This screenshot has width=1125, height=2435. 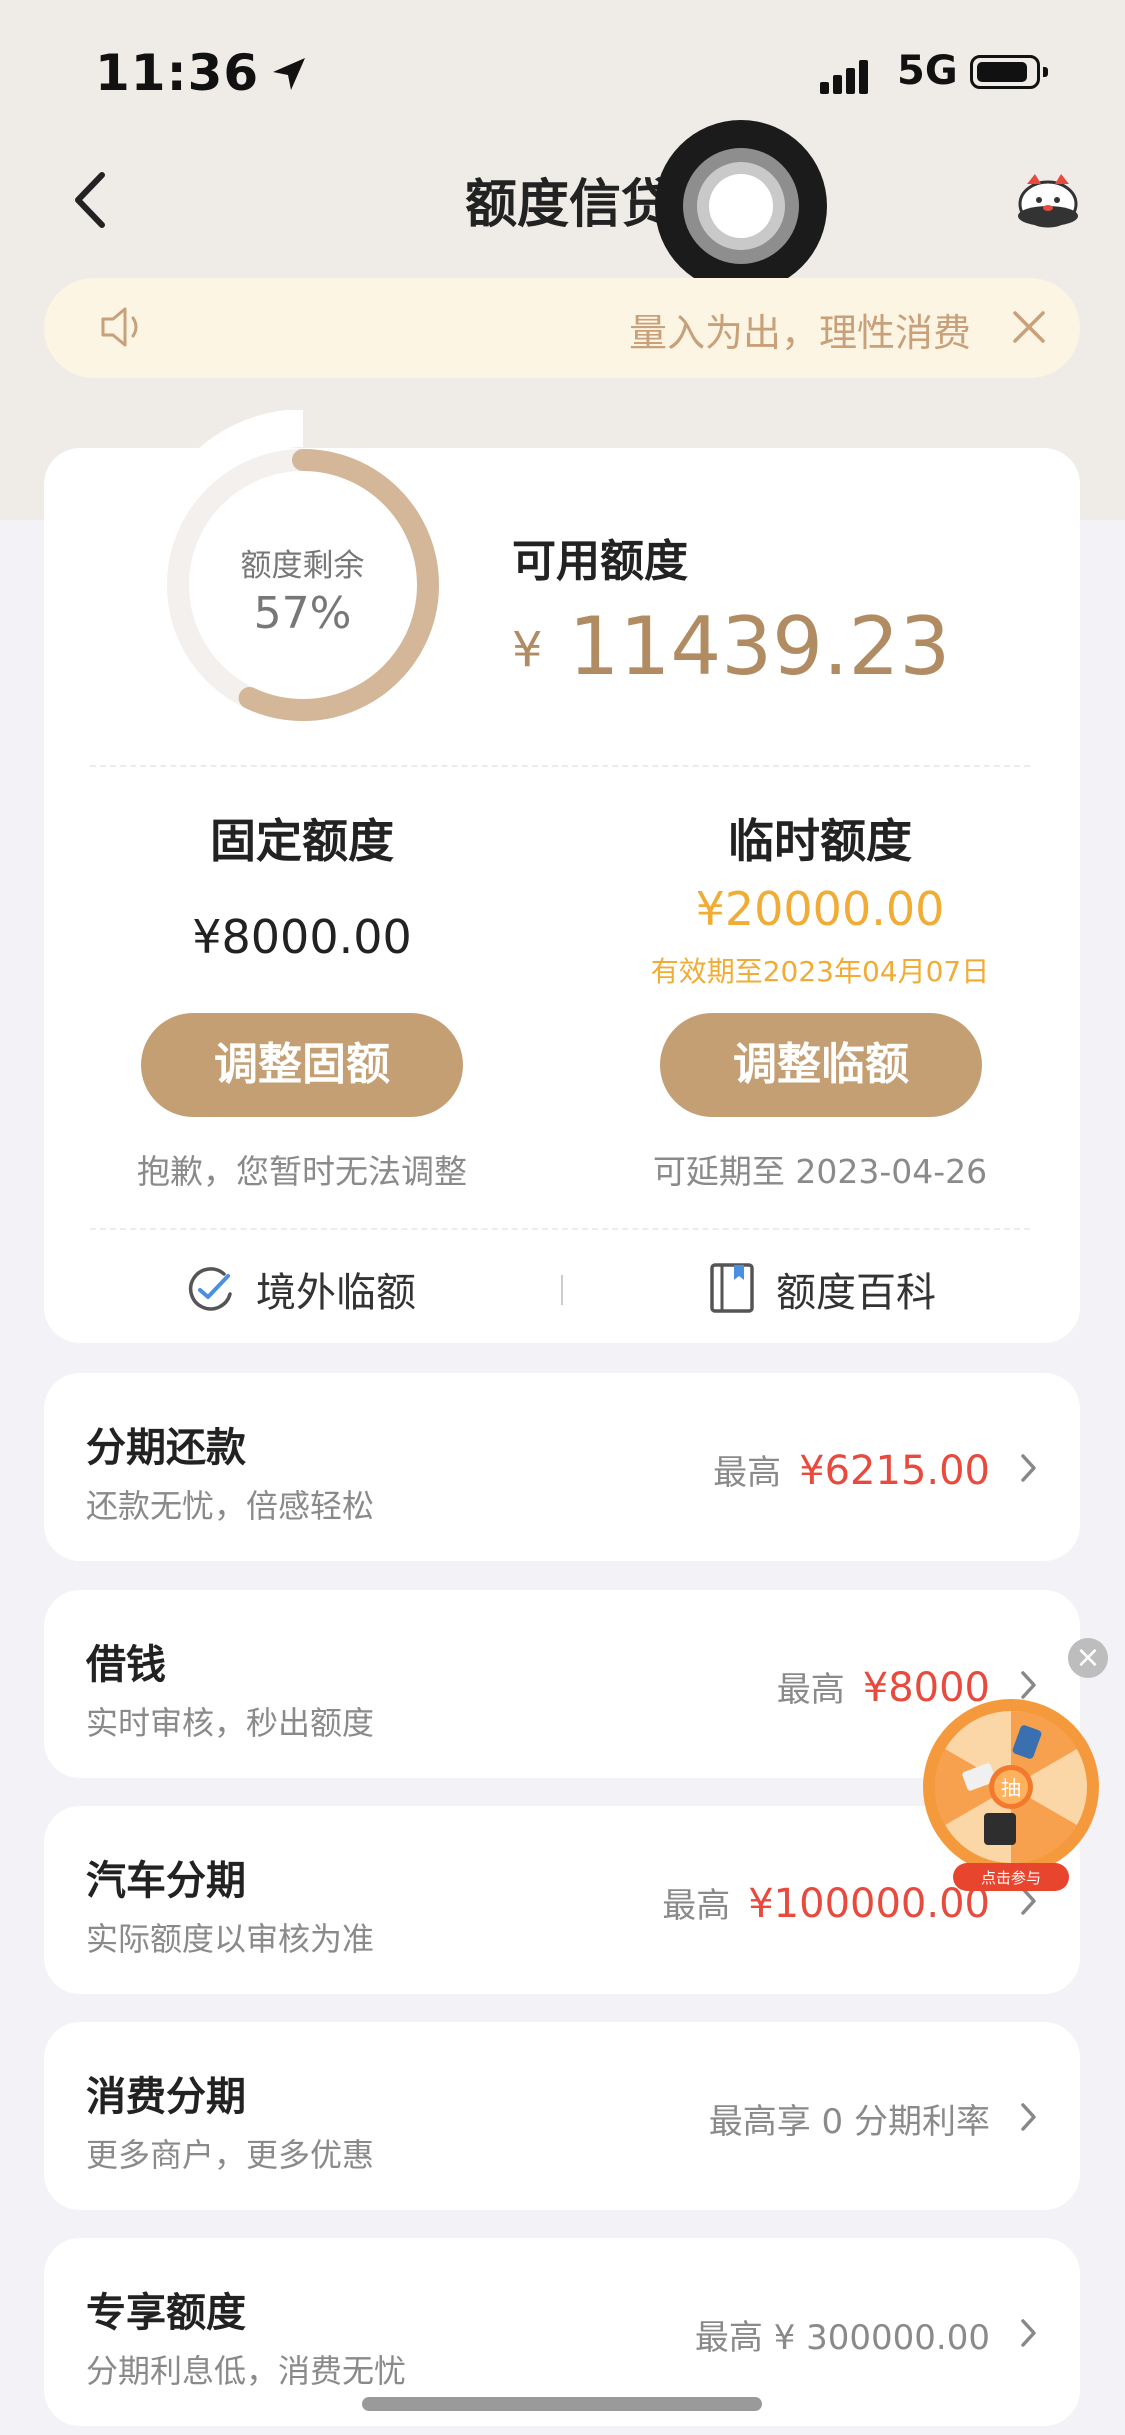 What do you see at coordinates (1011, 1788) in the screenshot?
I see `lottery-center-text: 抽` at bounding box center [1011, 1788].